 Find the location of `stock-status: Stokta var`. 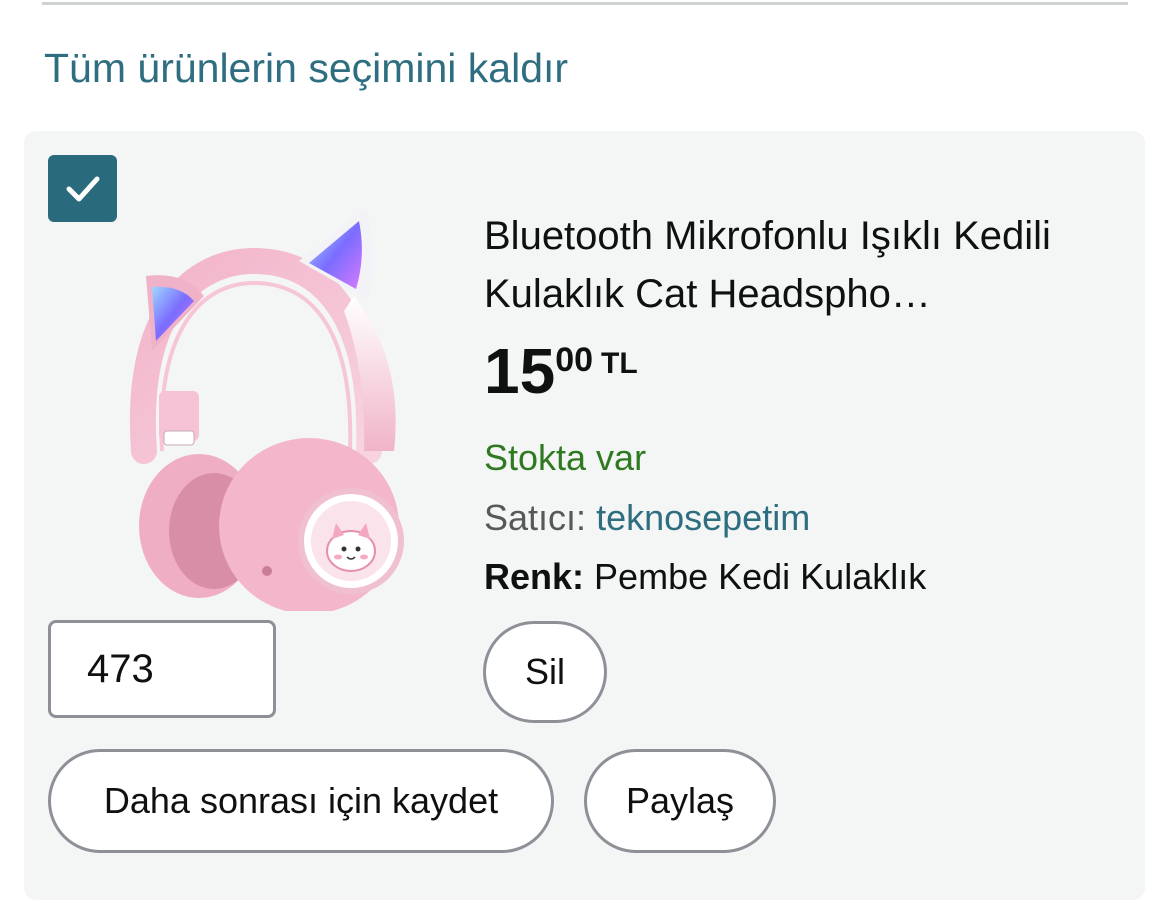

stock-status: Stokta var is located at coordinates (565, 457).